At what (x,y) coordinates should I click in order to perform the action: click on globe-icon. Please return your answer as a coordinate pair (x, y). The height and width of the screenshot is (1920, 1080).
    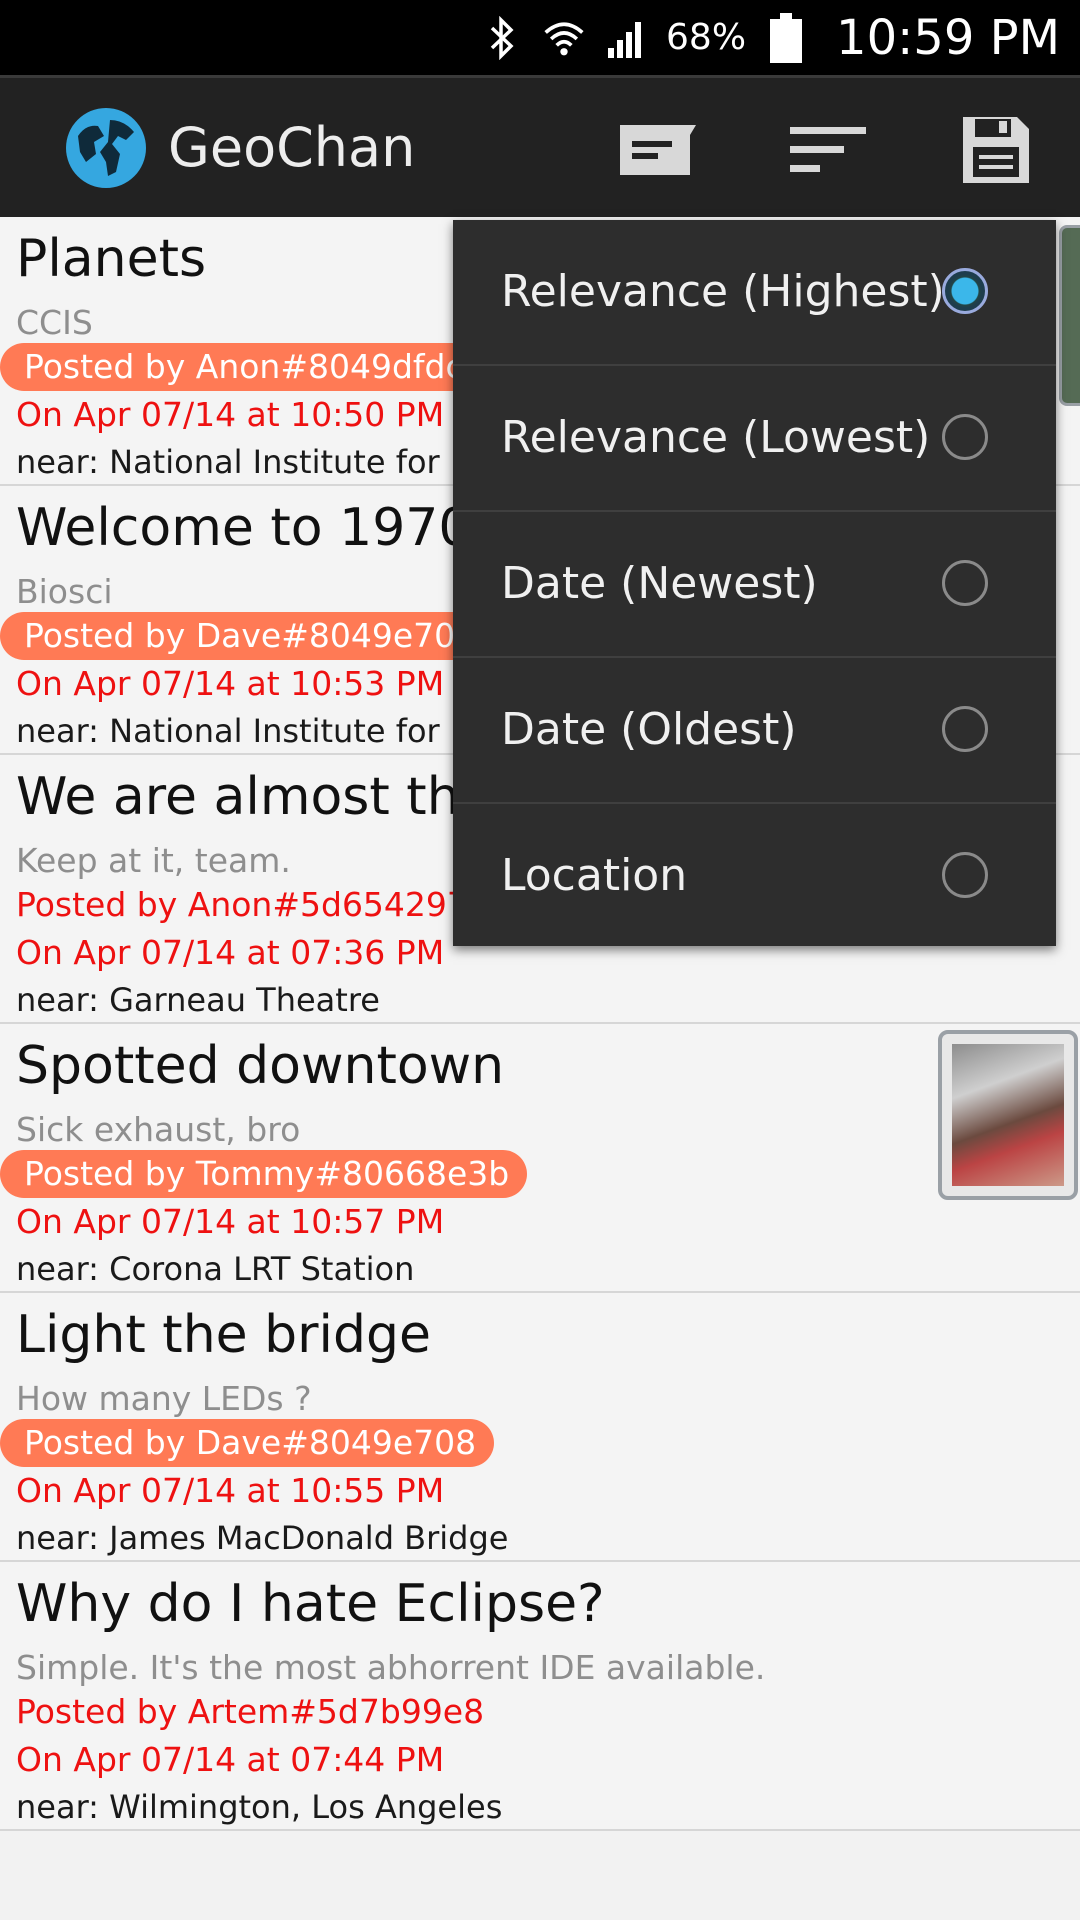
    Looking at the image, I should click on (106, 148).